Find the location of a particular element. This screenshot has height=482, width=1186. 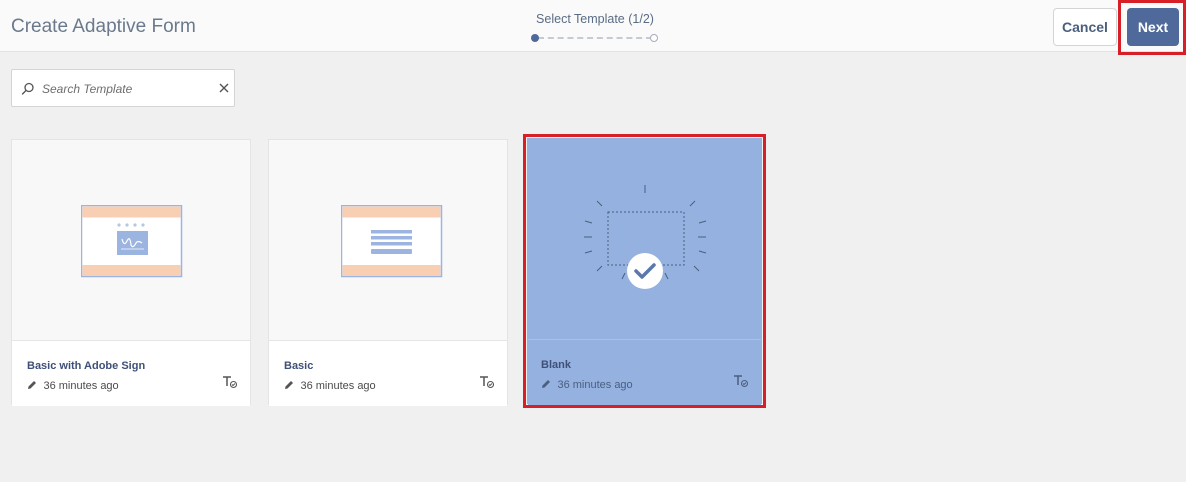

search-template-field is located at coordinates (123, 88).